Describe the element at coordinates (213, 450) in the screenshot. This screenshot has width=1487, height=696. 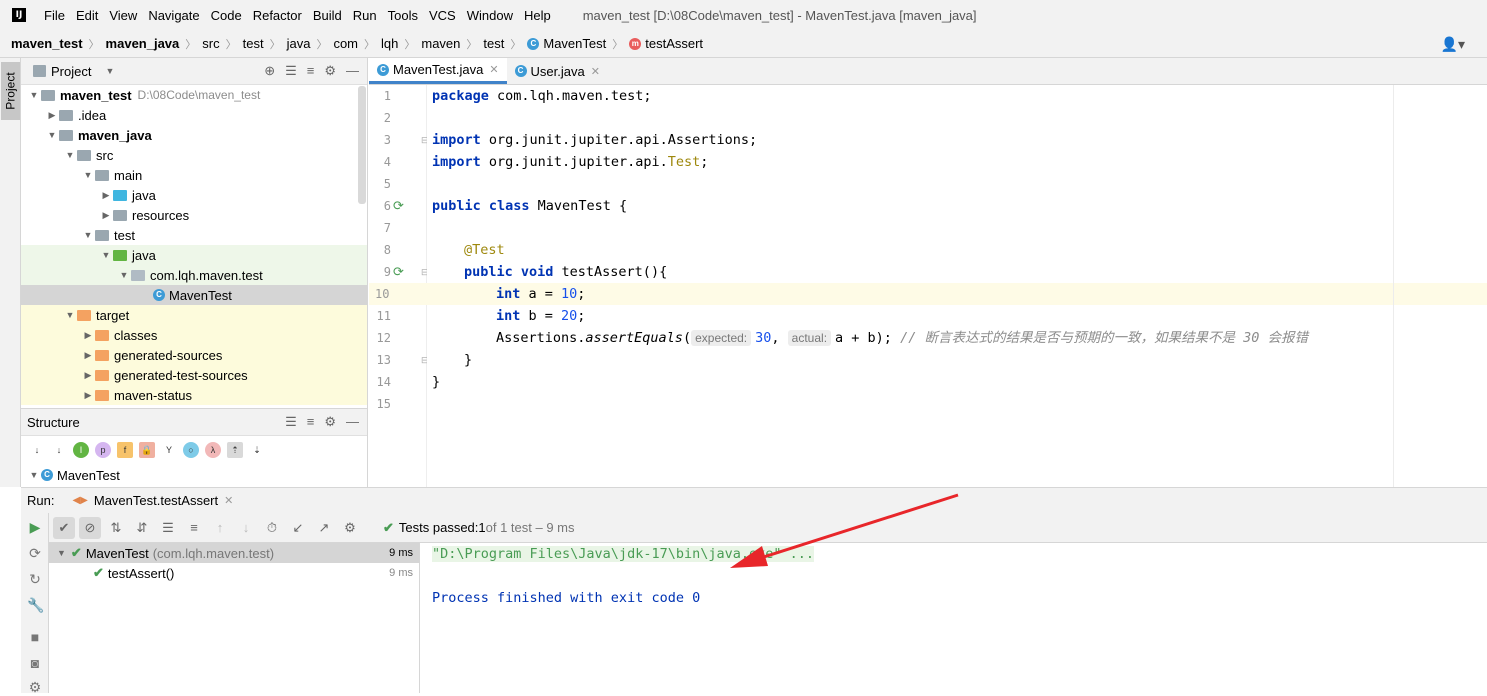
I see `lambda-expr-icon: λ` at that location.